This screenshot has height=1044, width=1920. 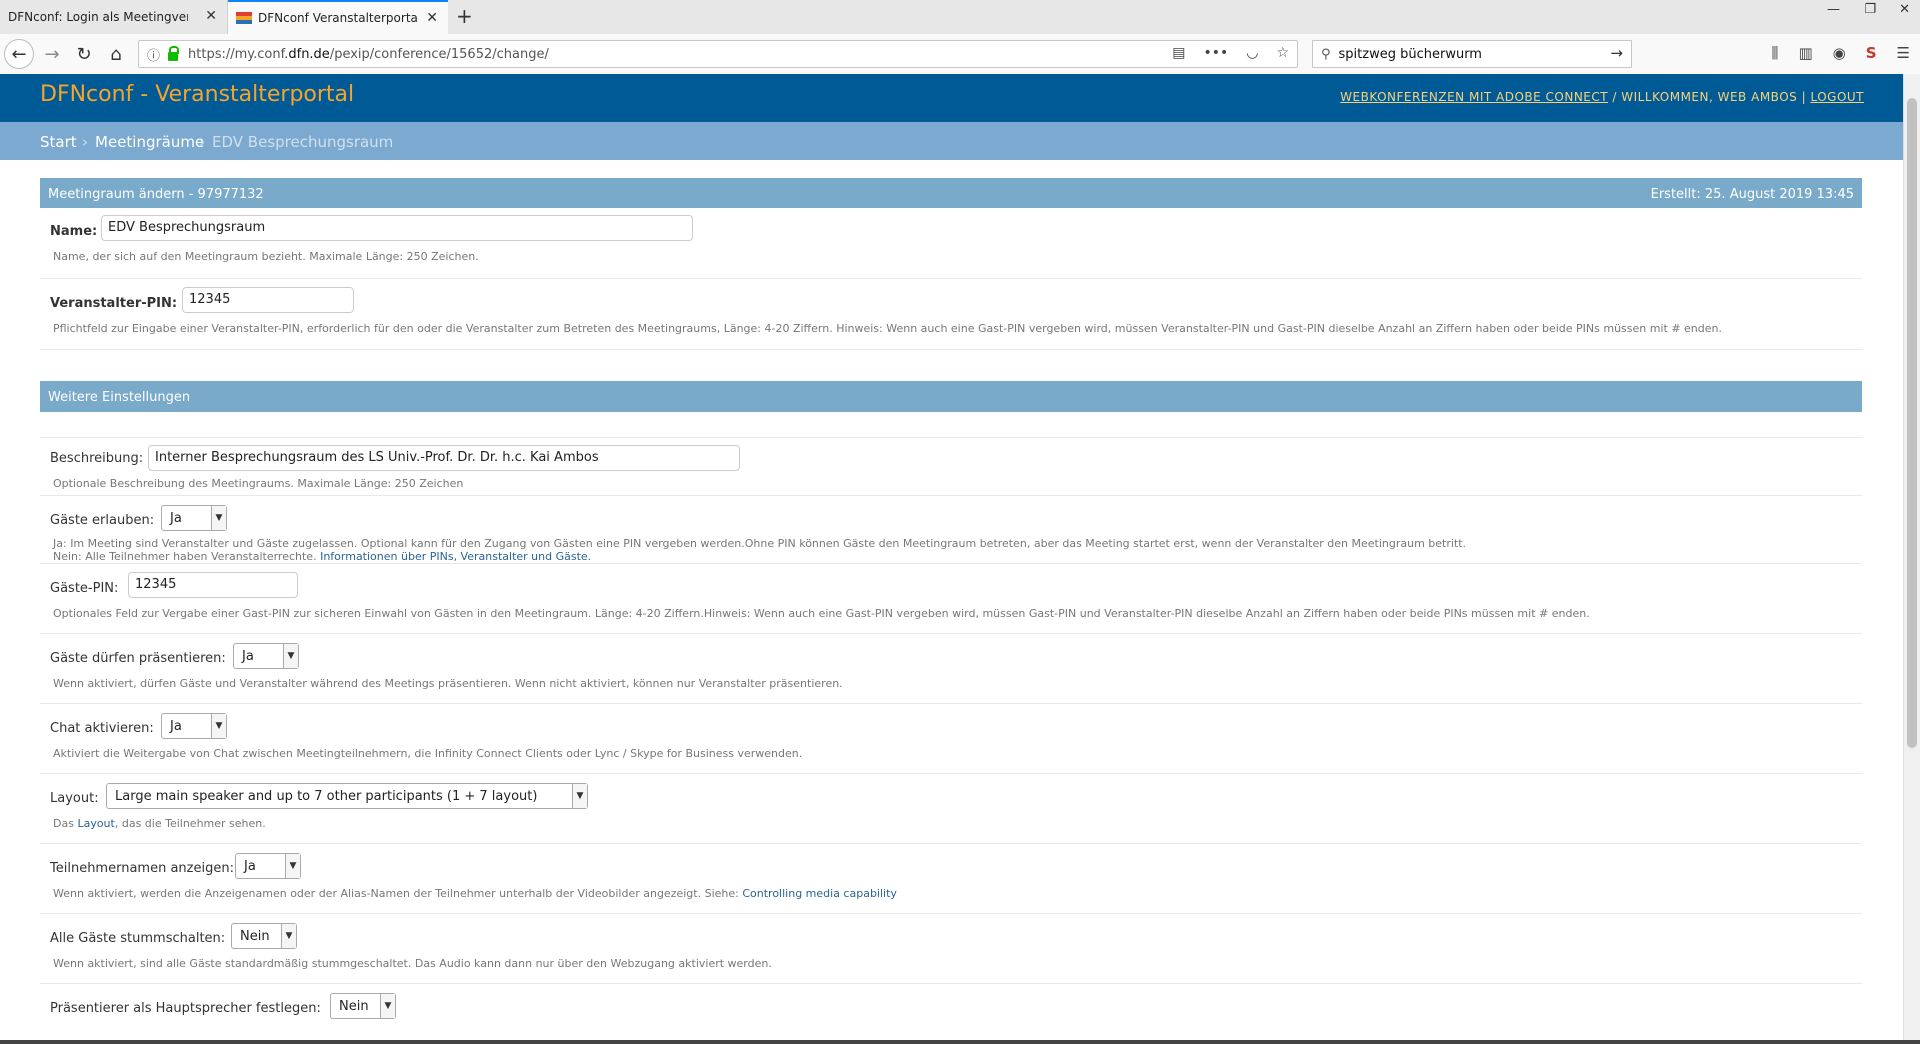 I want to click on search-input: spitzweg bücherwurm, so click(x=1410, y=54).